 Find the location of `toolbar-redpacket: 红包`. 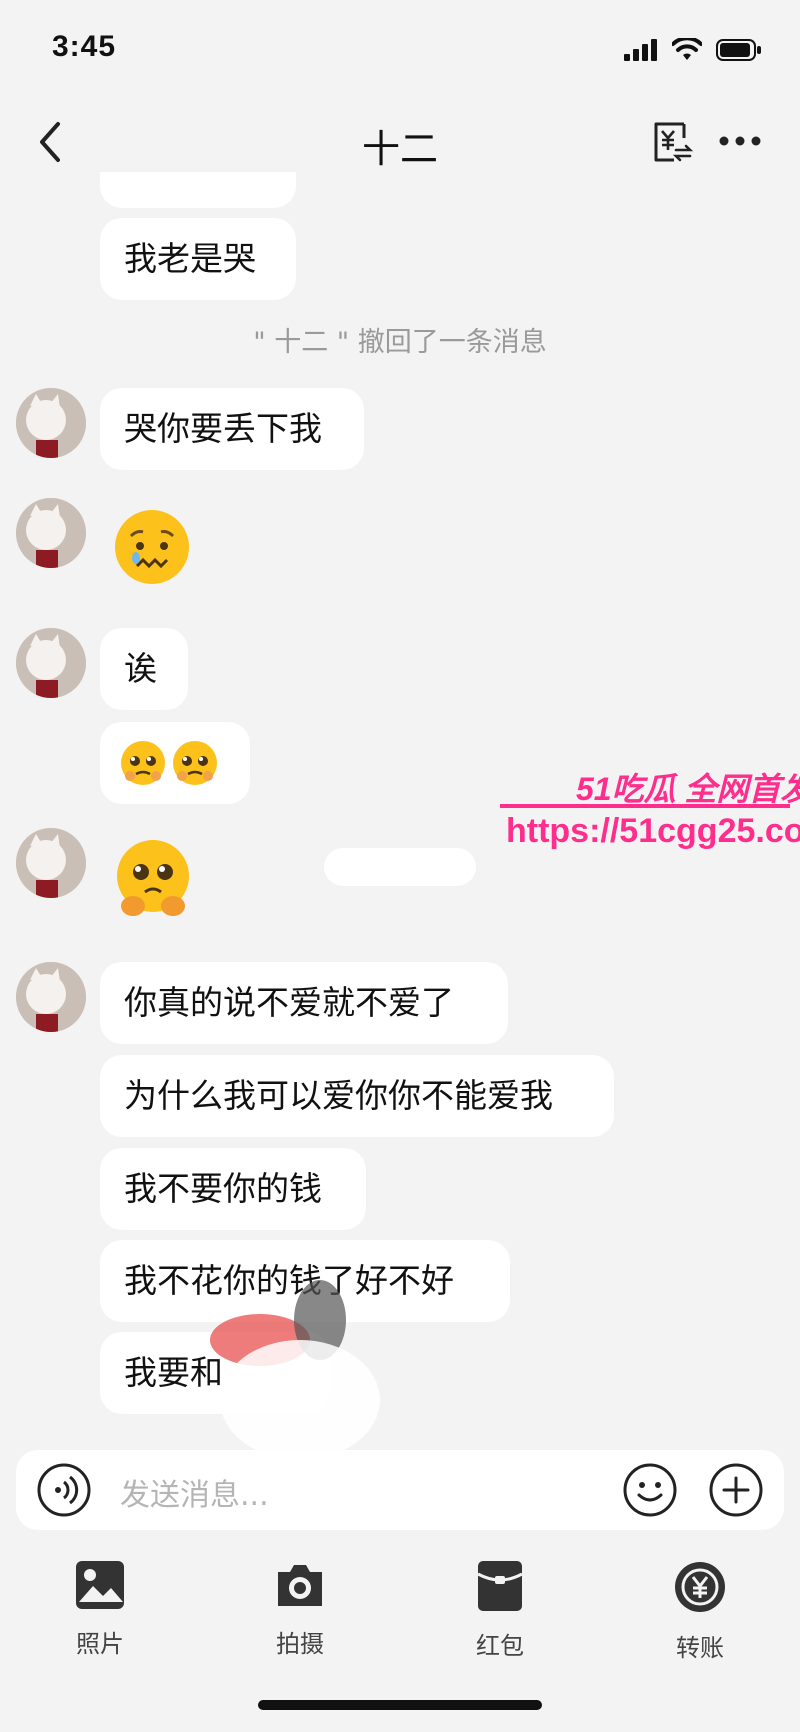

toolbar-redpacket: 红包 is located at coordinates (500, 1610).